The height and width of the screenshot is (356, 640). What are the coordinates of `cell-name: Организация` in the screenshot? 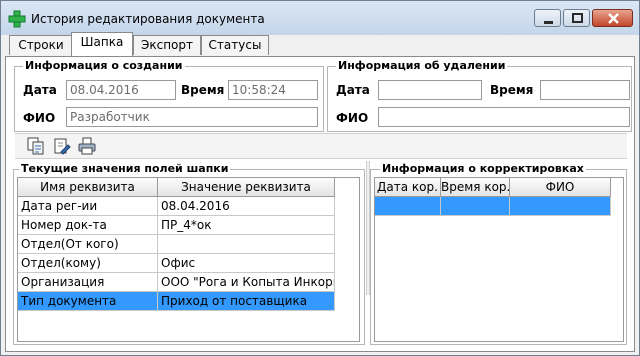 It's located at (88, 282).